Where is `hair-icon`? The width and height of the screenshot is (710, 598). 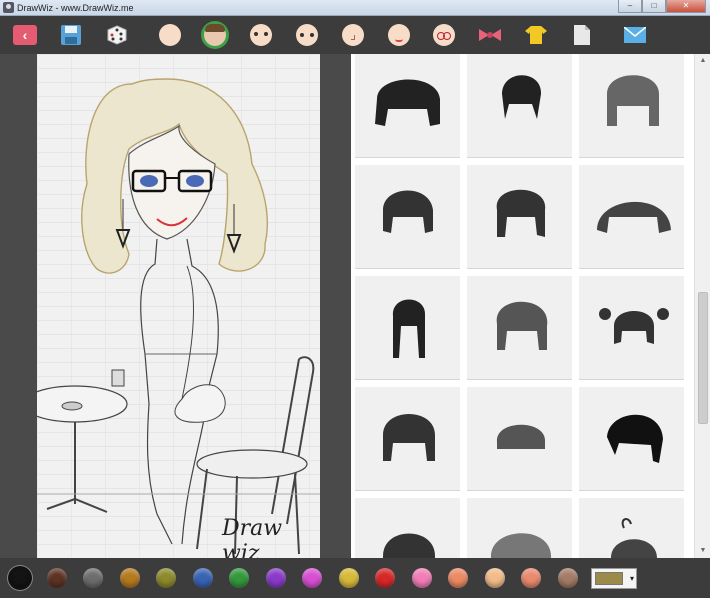 hair-icon is located at coordinates (215, 35).